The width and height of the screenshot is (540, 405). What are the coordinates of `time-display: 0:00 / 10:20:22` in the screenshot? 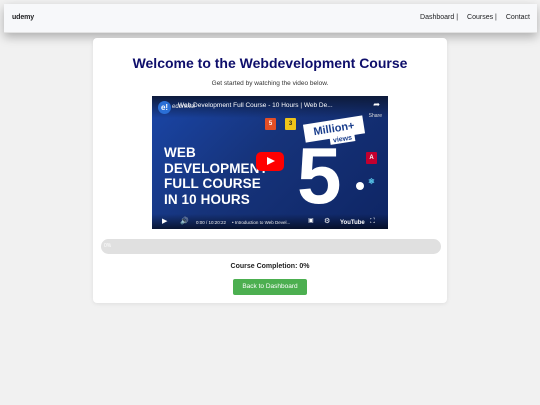 It's located at (211, 222).